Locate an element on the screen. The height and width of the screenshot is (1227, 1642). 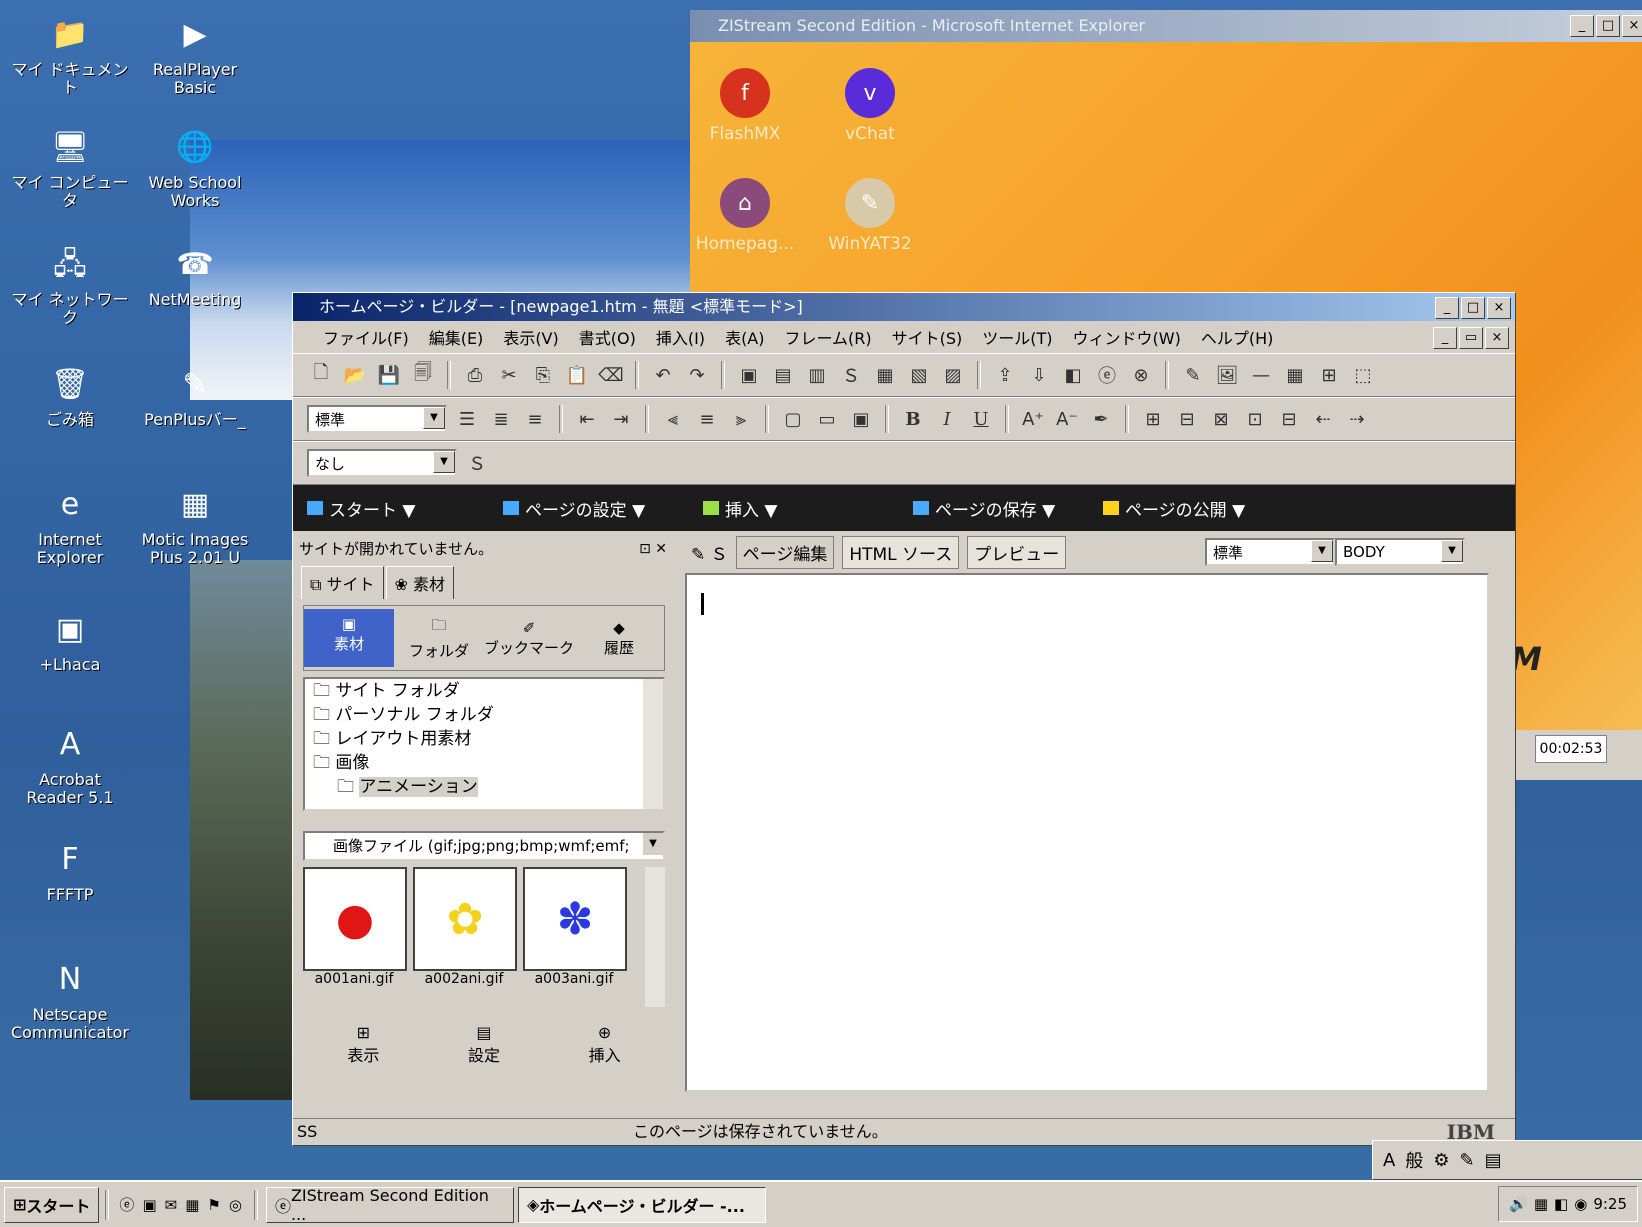
save-all-icon: 🗐 is located at coordinates (423, 375).